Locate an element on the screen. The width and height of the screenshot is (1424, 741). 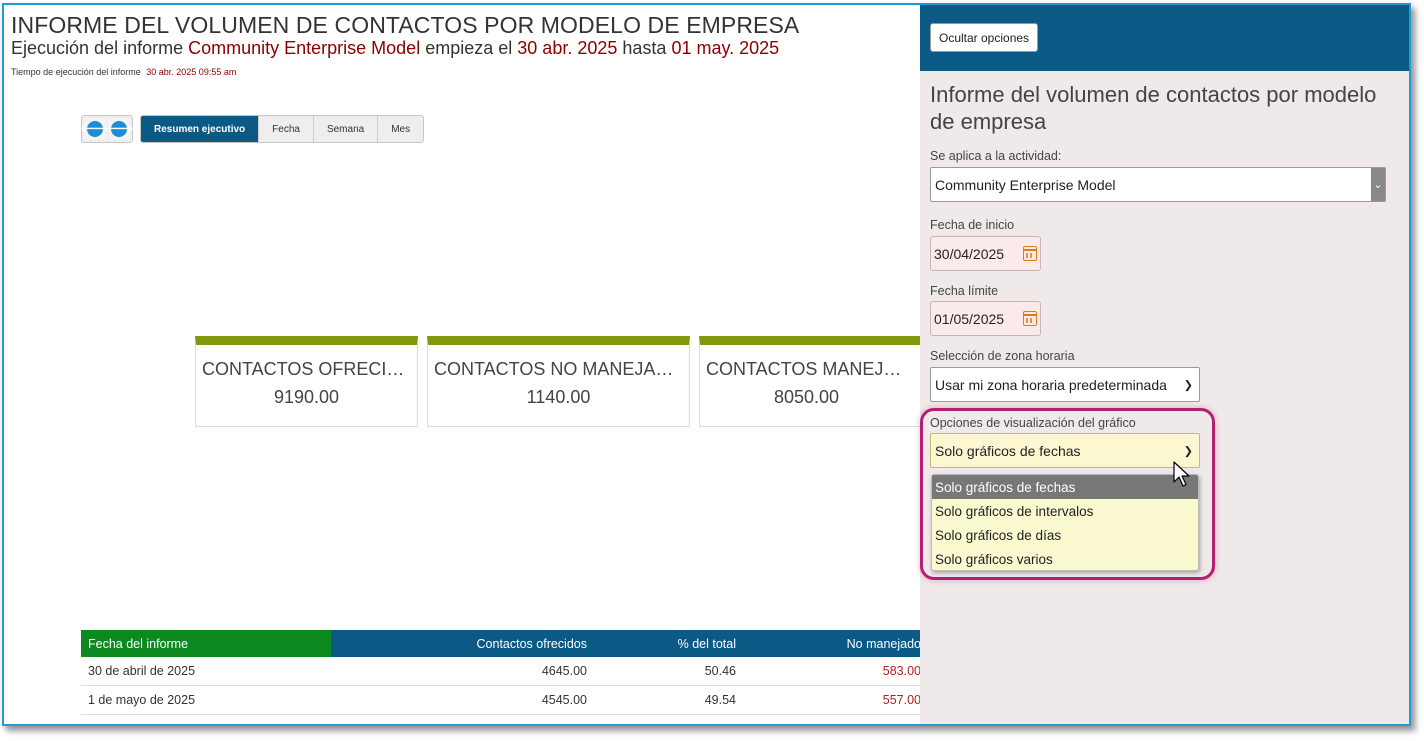
table-row: 1 de mayo de 2025 4545.00 49.54 557.00 is located at coordinates (501, 700).